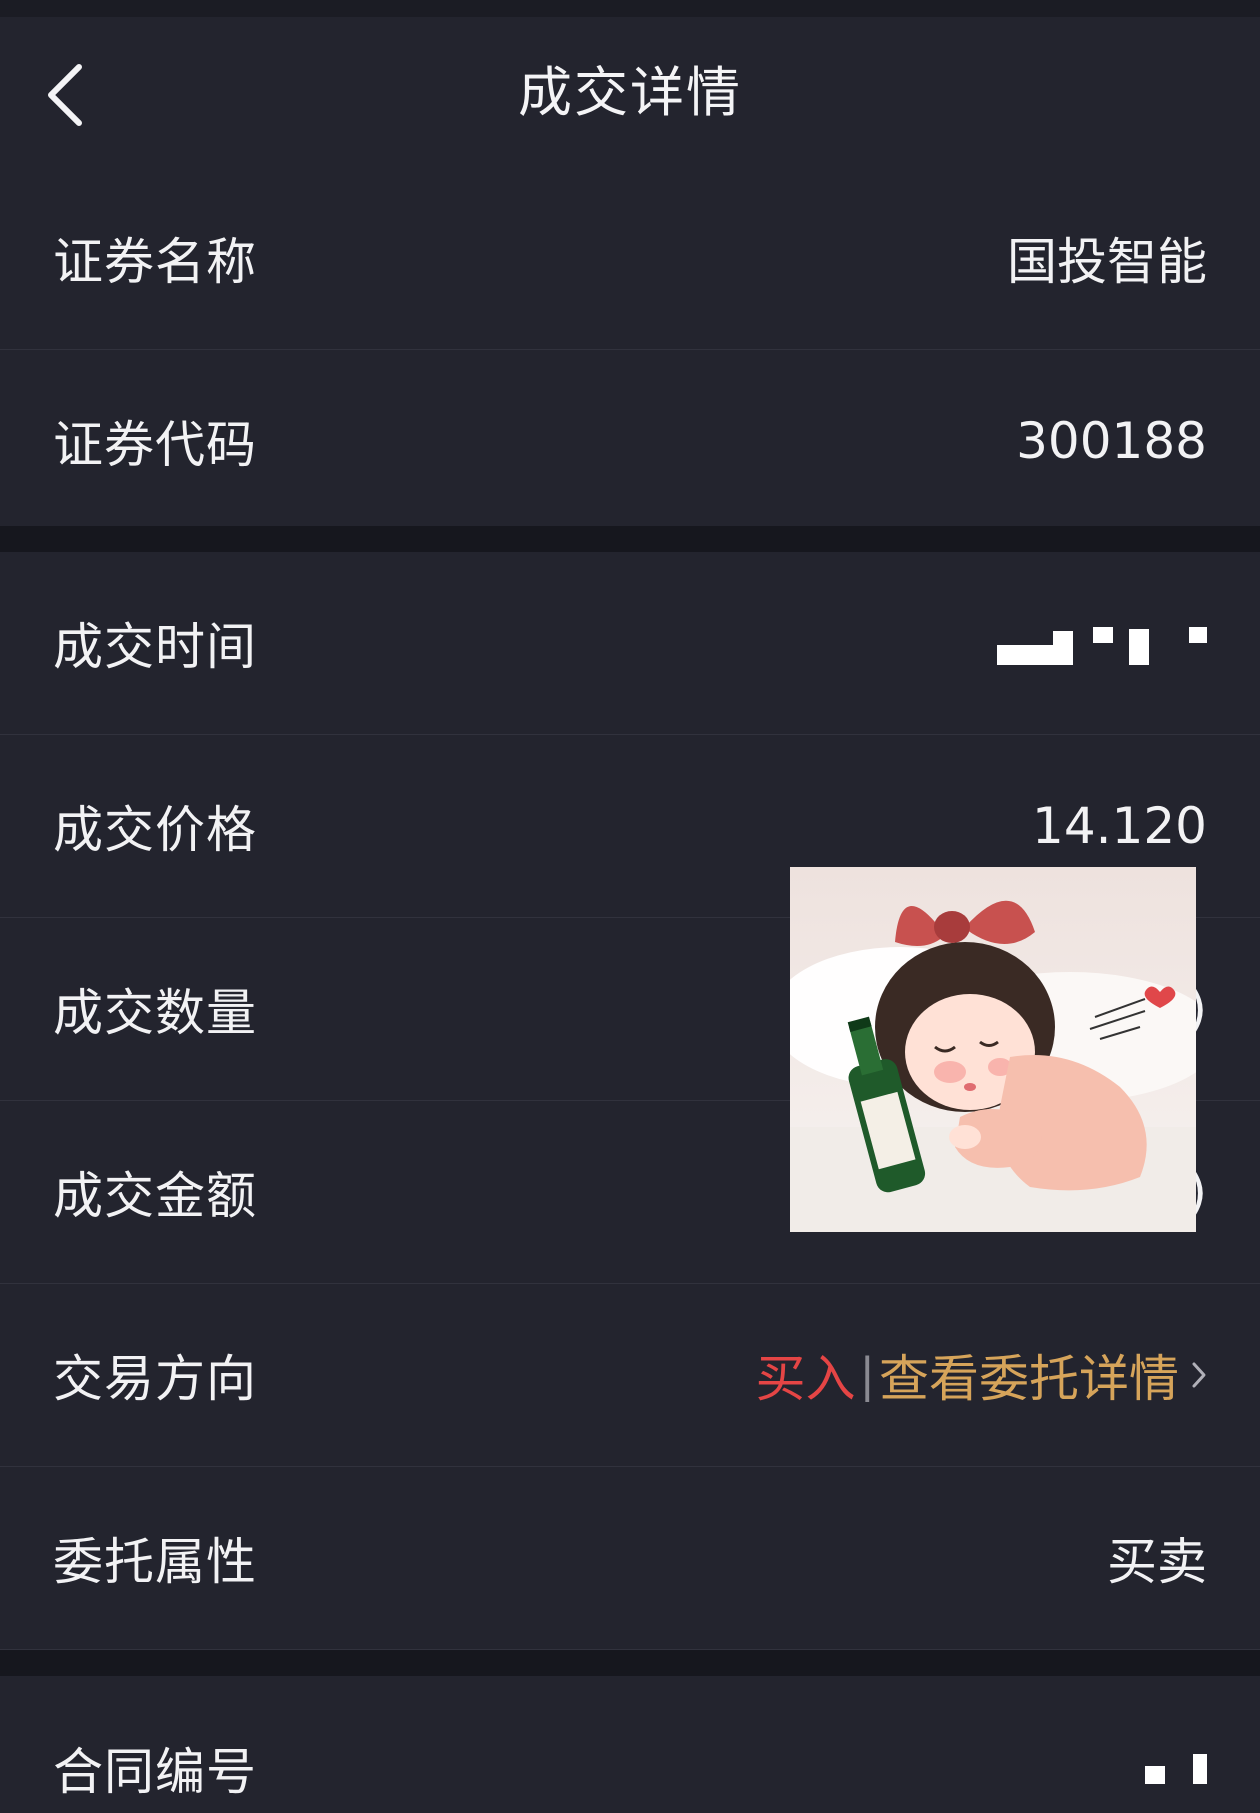 The width and height of the screenshot is (1260, 1813). I want to click on row-order-attribute: 委托属性 买卖, so click(630, 1558).